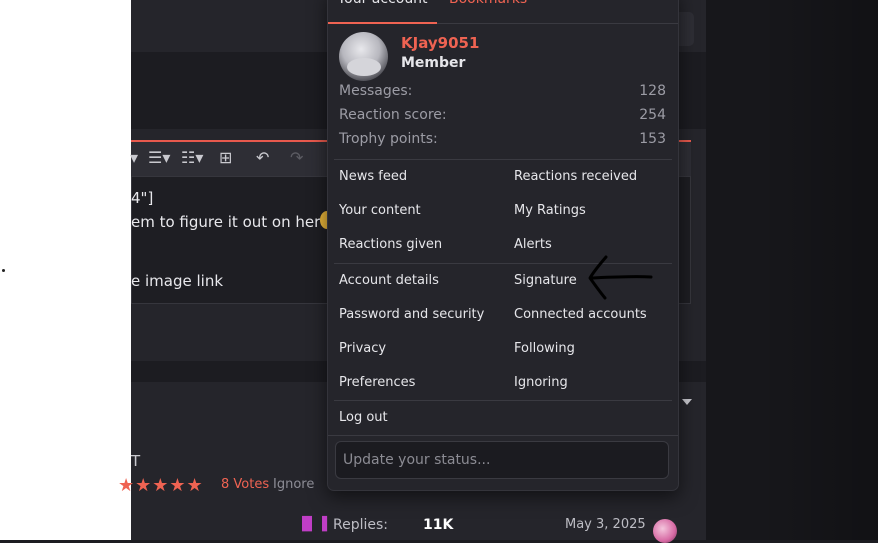  Describe the element at coordinates (361, 525) in the screenshot. I see `replies-label: Replies:` at that location.